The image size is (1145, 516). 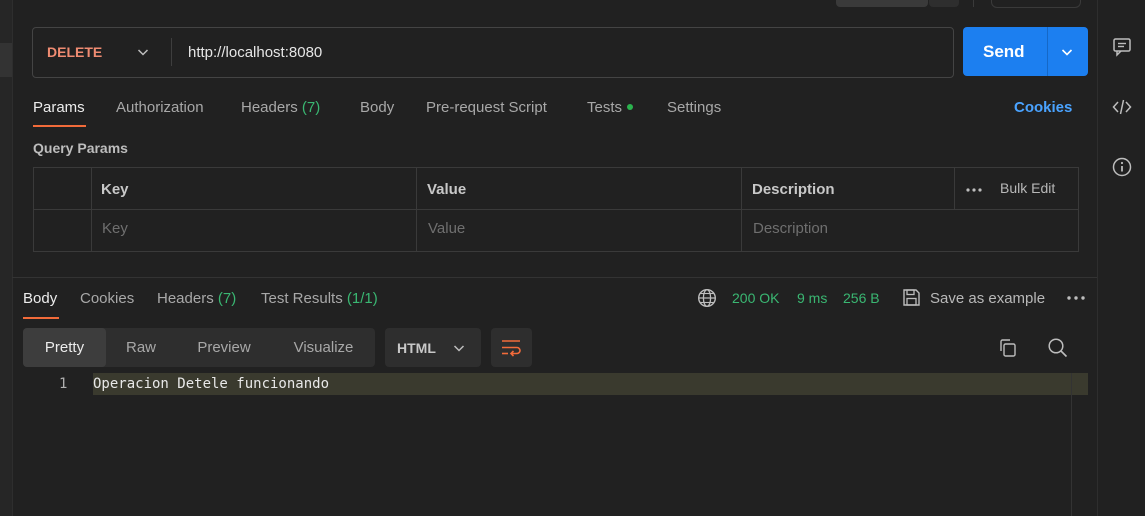 What do you see at coordinates (80, 148) in the screenshot?
I see `query-params-title: Query Params` at bounding box center [80, 148].